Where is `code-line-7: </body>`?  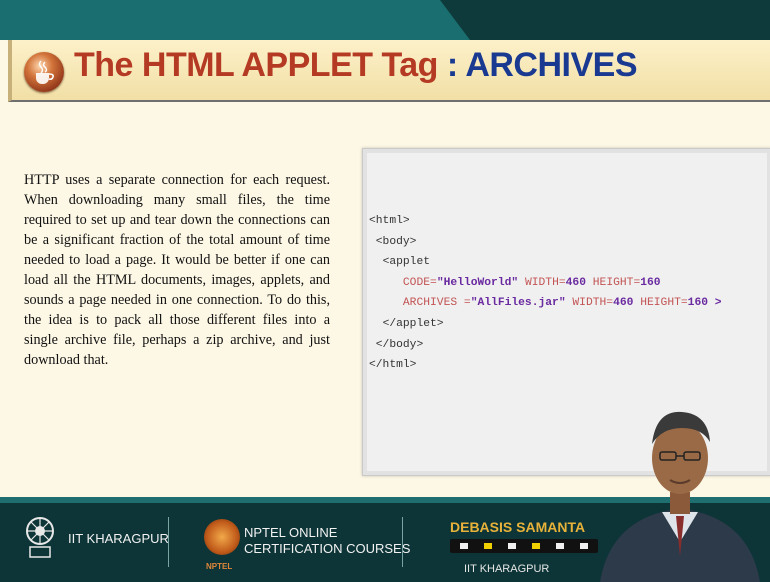 code-line-7: </body> is located at coordinates (399, 344).